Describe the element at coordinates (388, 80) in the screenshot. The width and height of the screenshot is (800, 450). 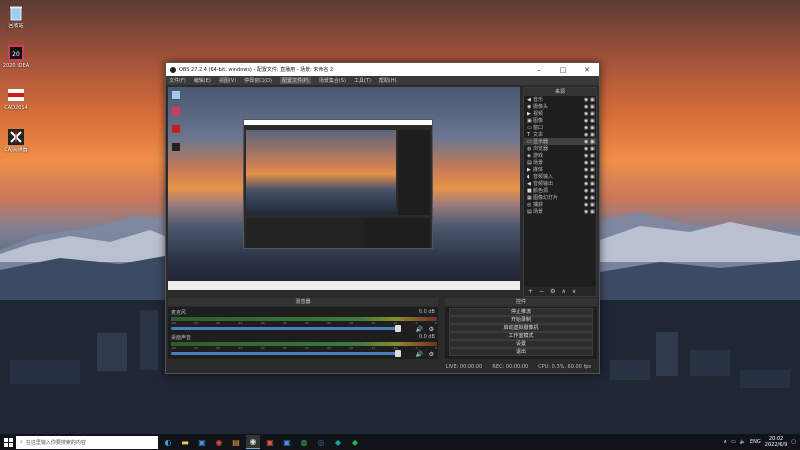
I see `menu-help: 帮助(H)` at that location.